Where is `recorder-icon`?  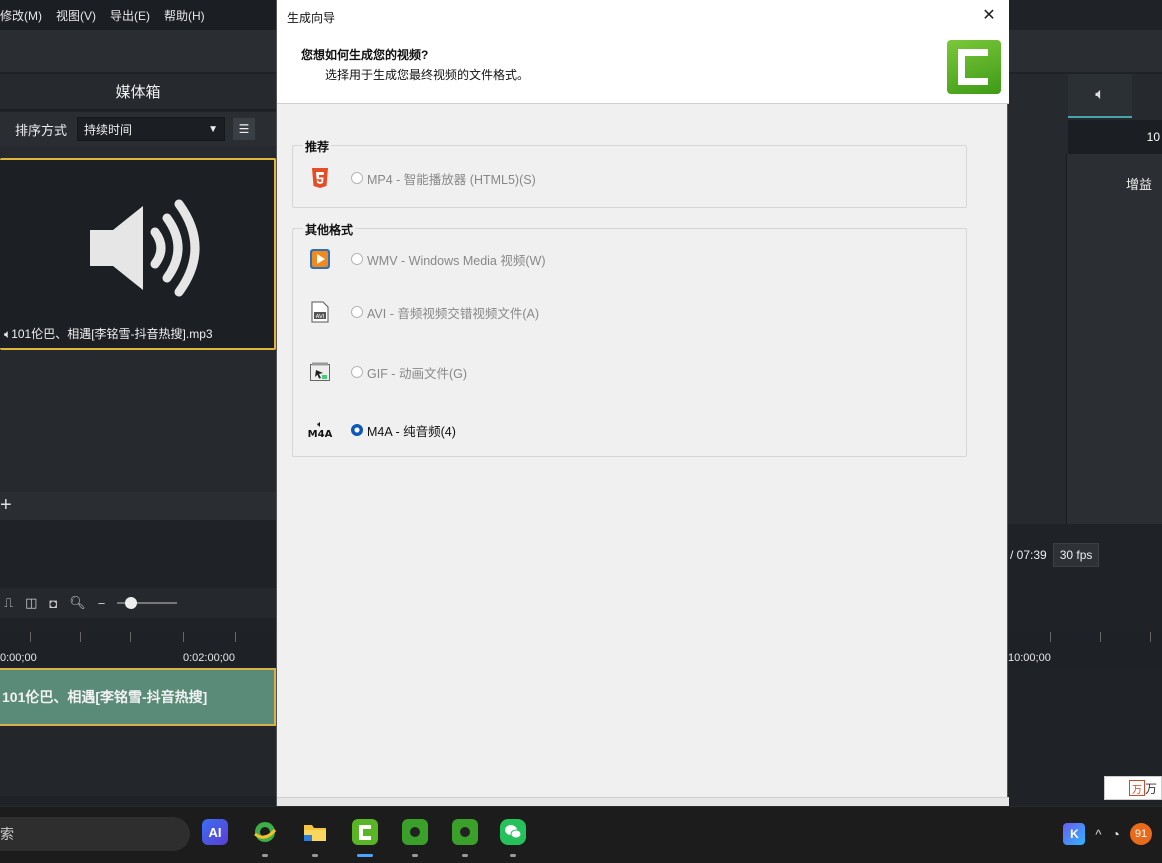 recorder-icon is located at coordinates (415, 832).